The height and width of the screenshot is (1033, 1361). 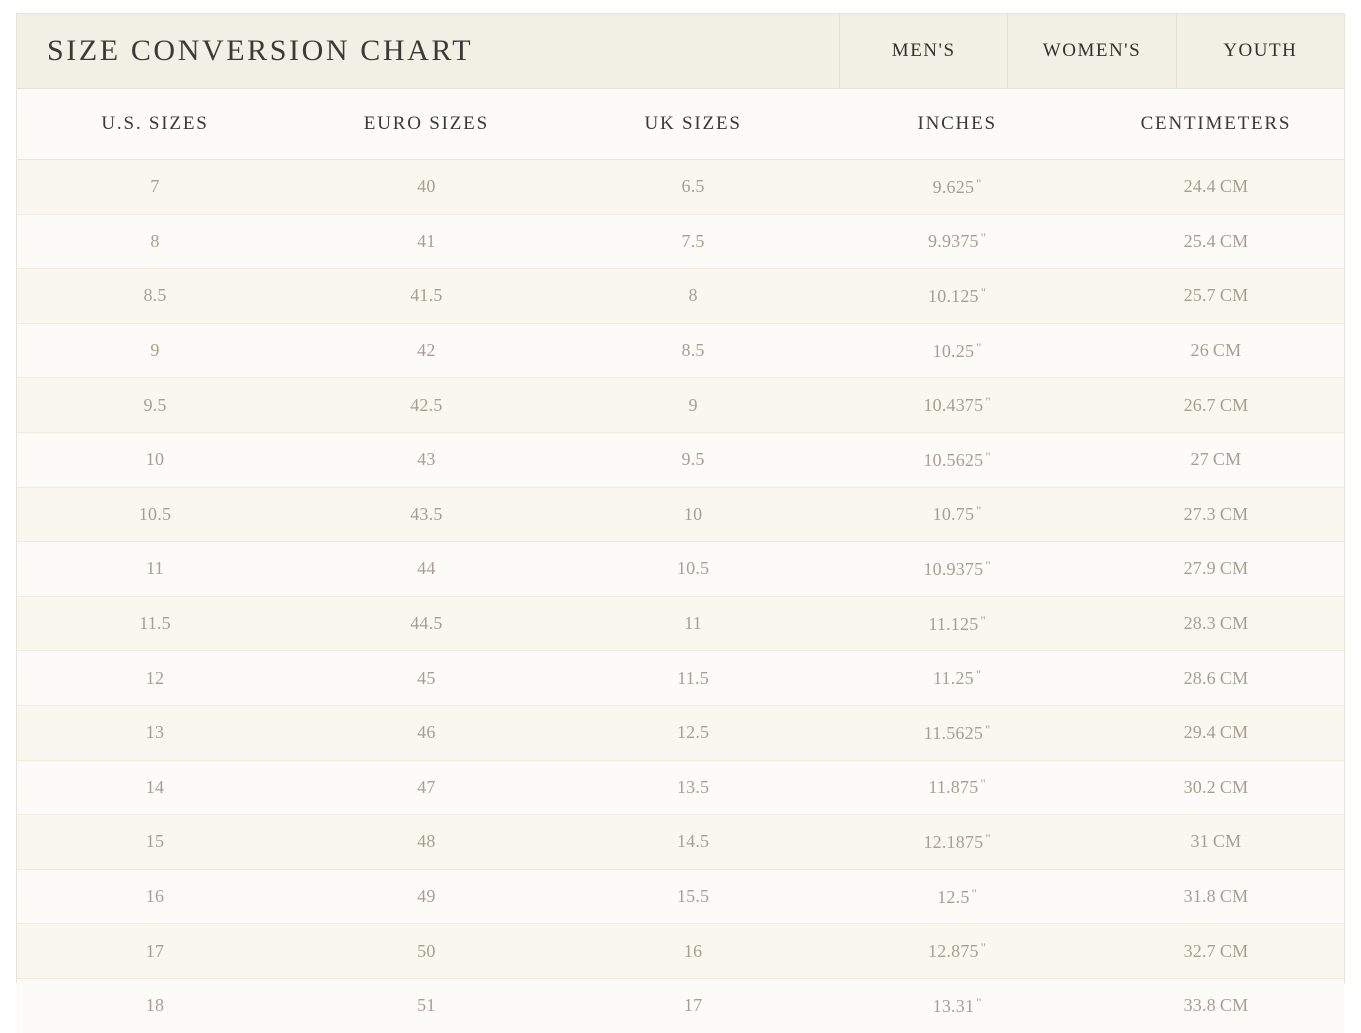 I want to click on cell-centimeters: 31 CM, so click(x=1215, y=842).